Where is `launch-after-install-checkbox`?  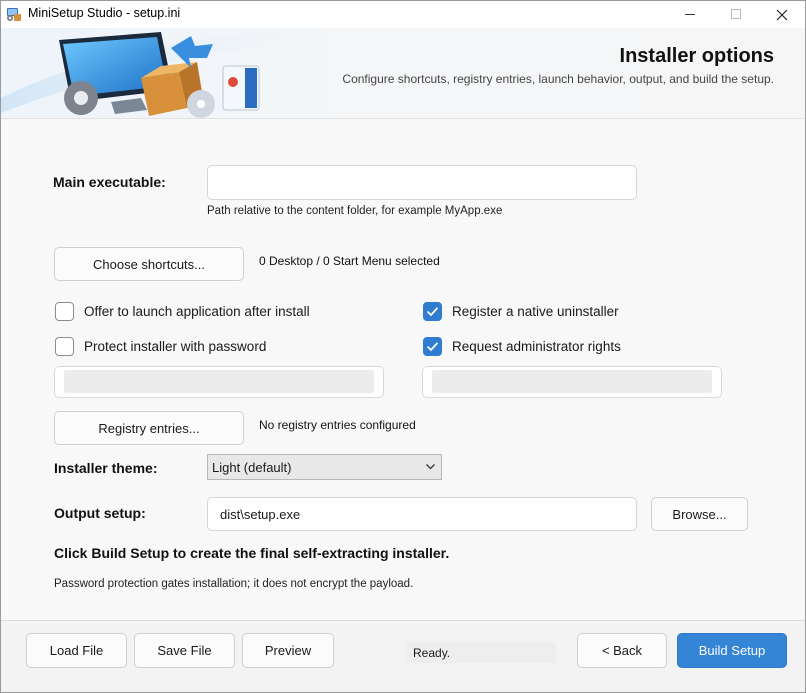 launch-after-install-checkbox is located at coordinates (64, 311).